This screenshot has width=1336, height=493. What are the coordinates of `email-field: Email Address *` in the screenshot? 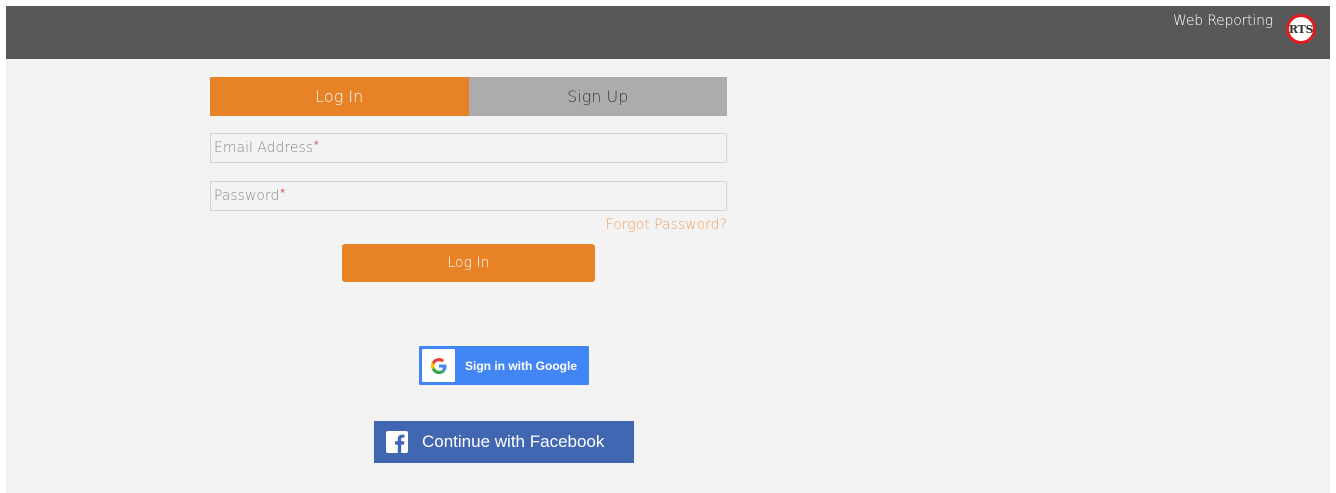 It's located at (468, 148).